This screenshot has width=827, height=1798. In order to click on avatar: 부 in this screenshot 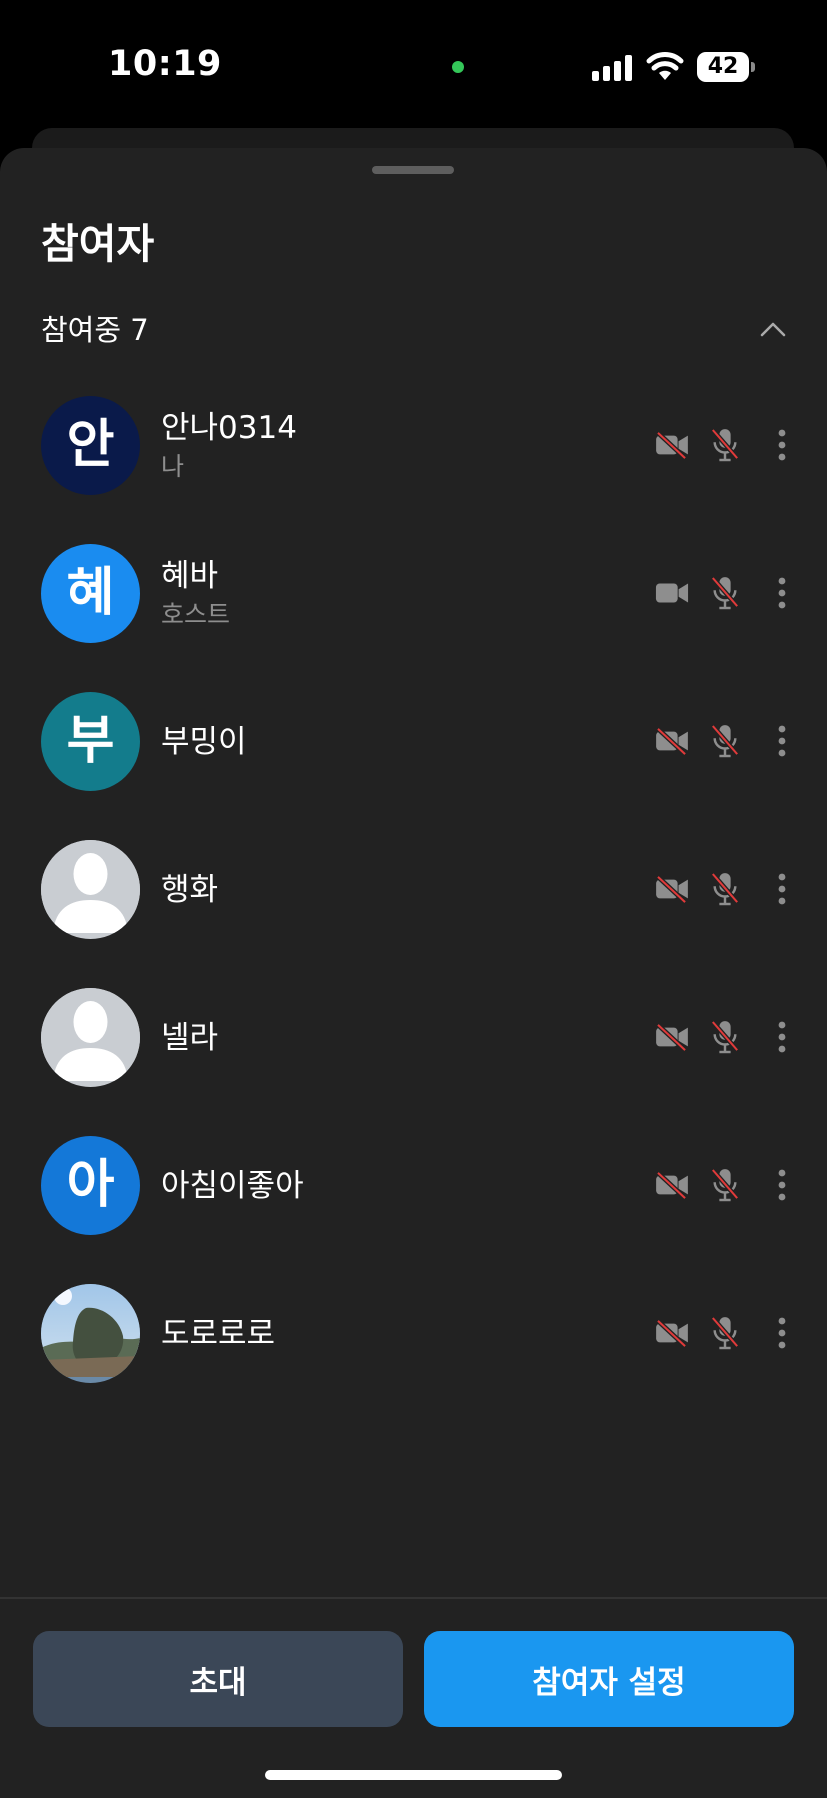, I will do `click(90, 741)`.